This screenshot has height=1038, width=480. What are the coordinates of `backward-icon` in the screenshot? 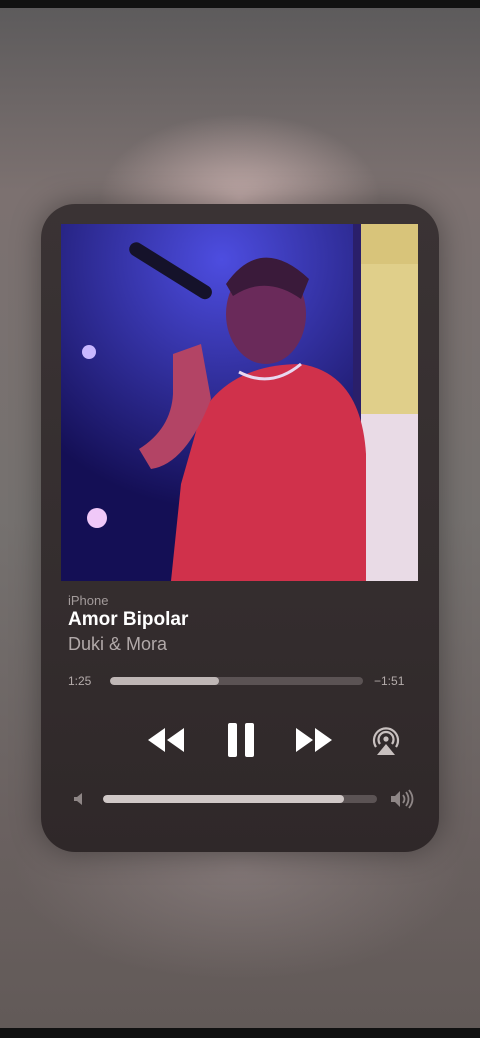 It's located at (166, 740).